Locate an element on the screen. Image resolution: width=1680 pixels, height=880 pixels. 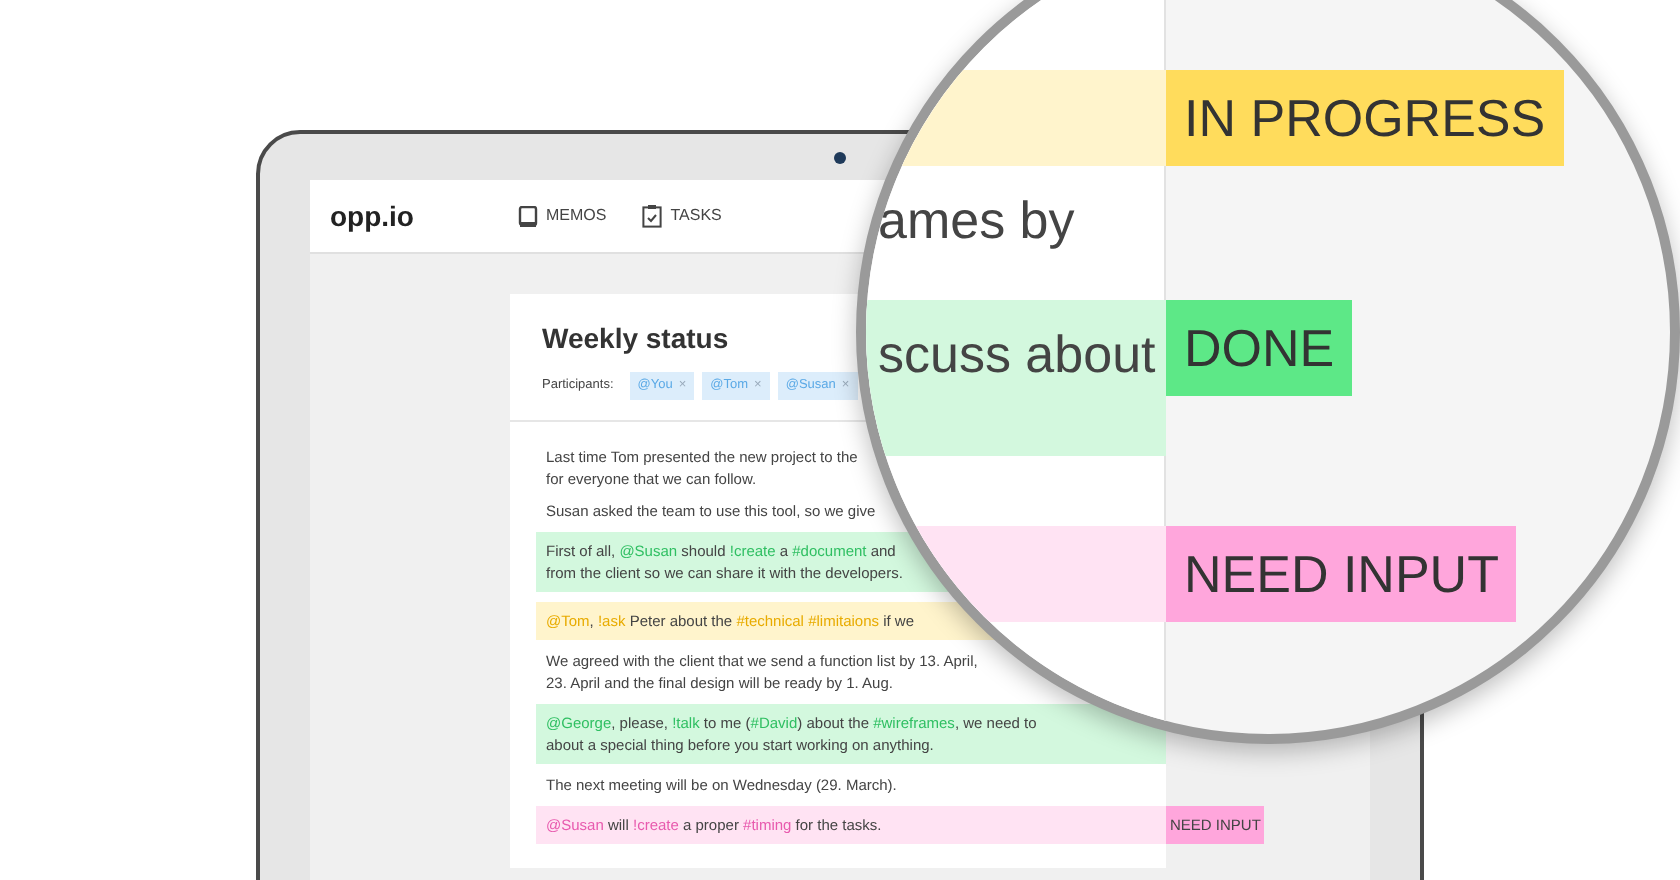
book-icon is located at coordinates (528, 216).